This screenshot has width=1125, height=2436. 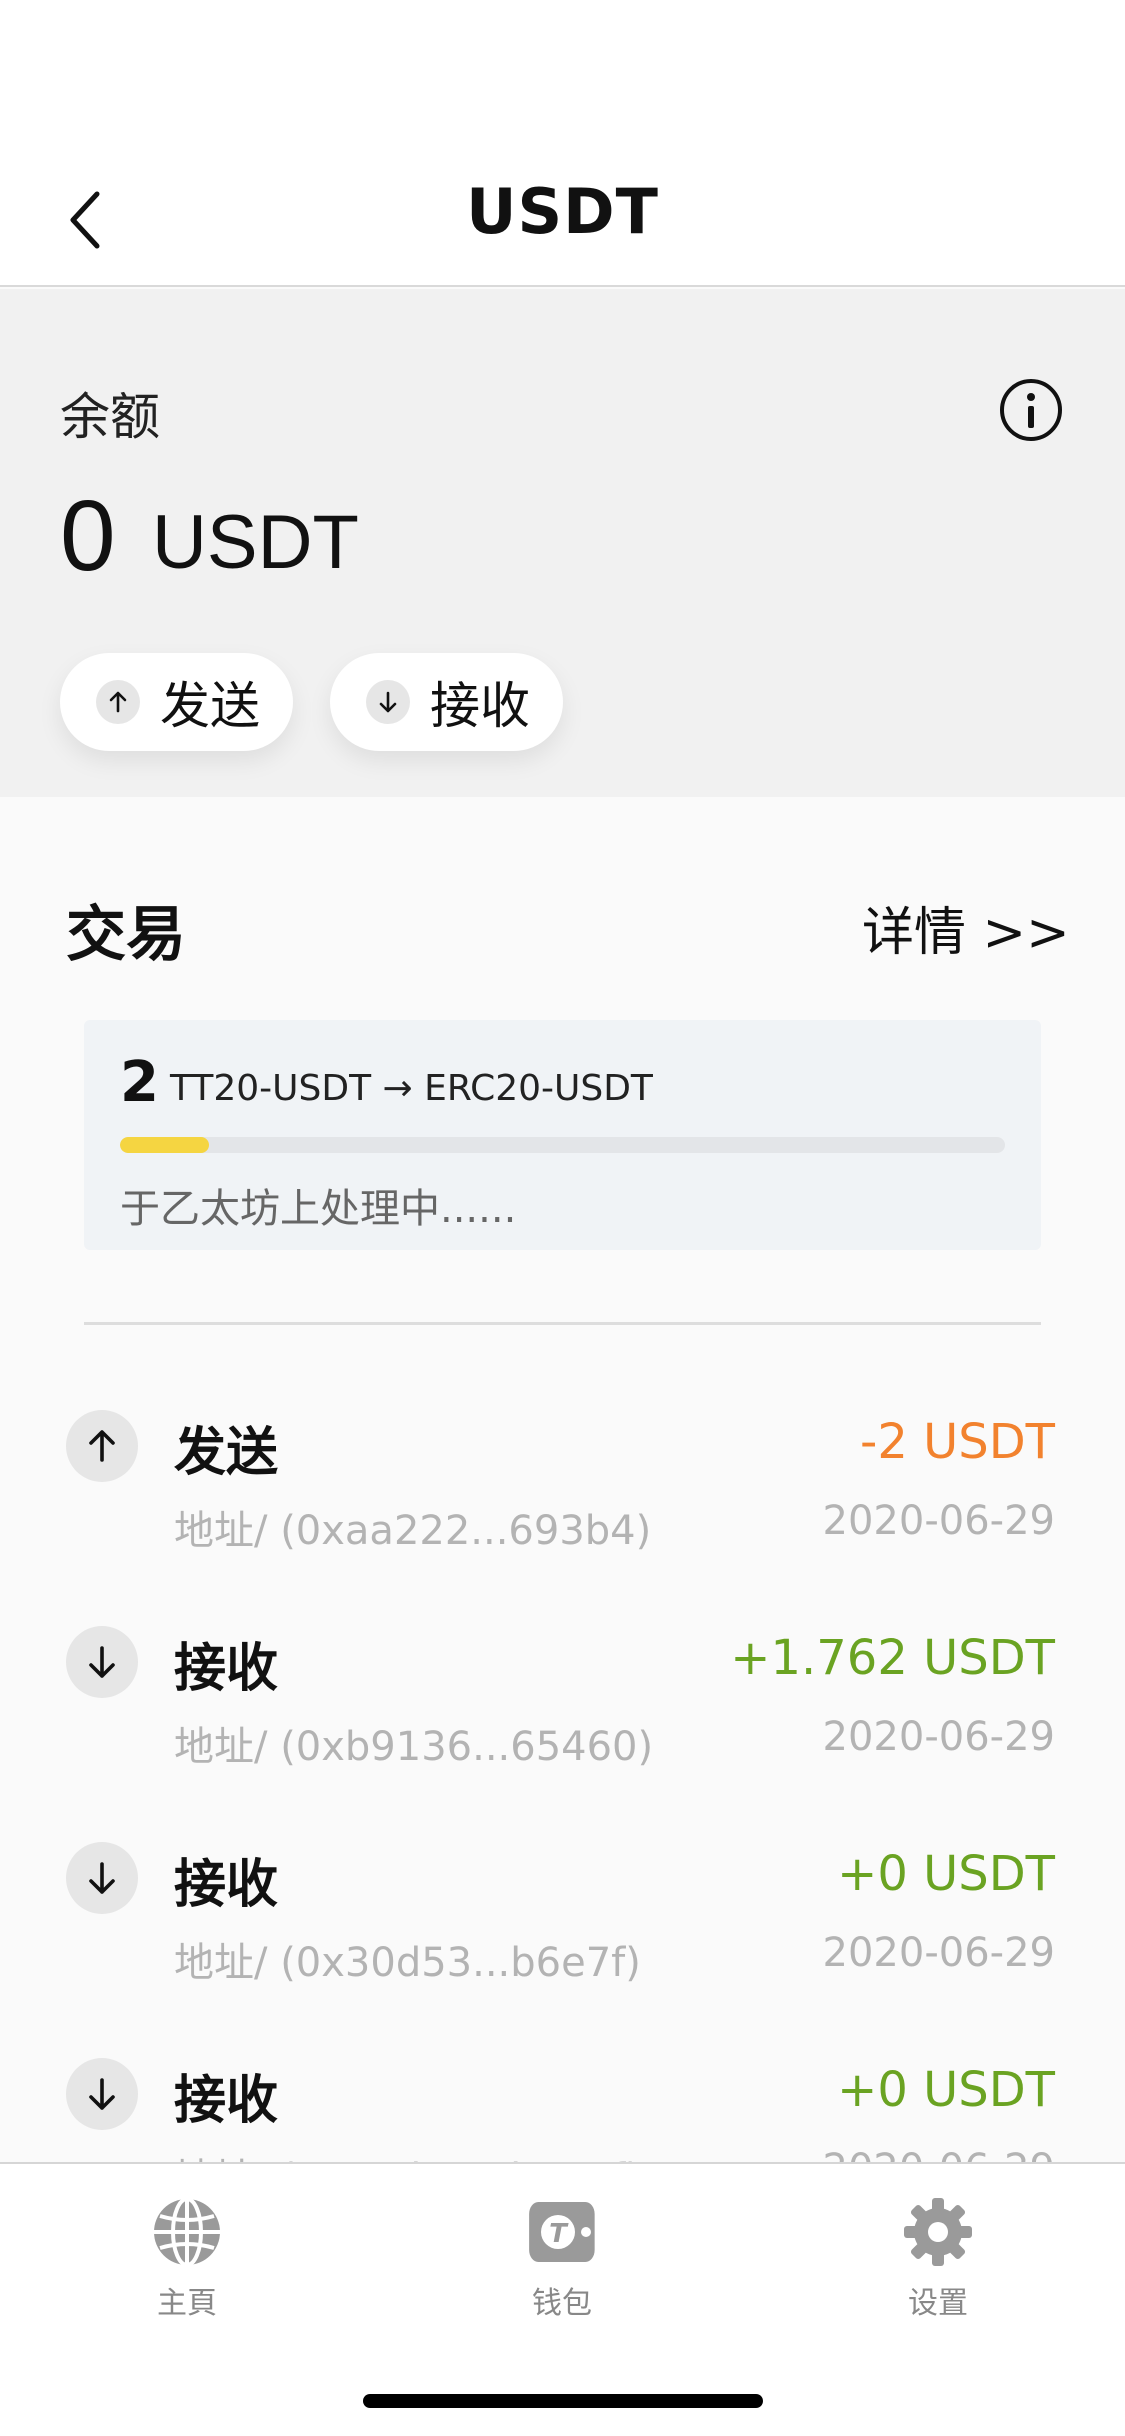 I want to click on send-label: 发送, so click(x=210, y=706).